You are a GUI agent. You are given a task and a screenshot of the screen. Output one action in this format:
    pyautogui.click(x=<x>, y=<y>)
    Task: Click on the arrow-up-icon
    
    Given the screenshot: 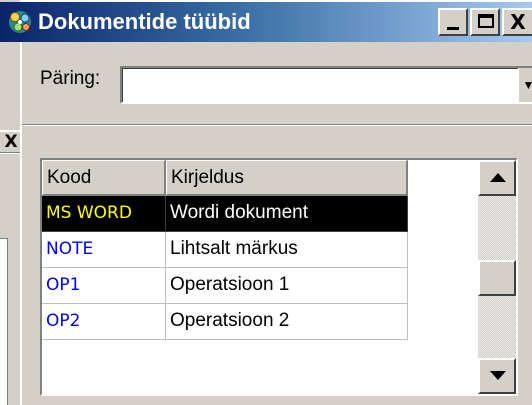 What is the action you would take?
    pyautogui.click(x=498, y=177)
    